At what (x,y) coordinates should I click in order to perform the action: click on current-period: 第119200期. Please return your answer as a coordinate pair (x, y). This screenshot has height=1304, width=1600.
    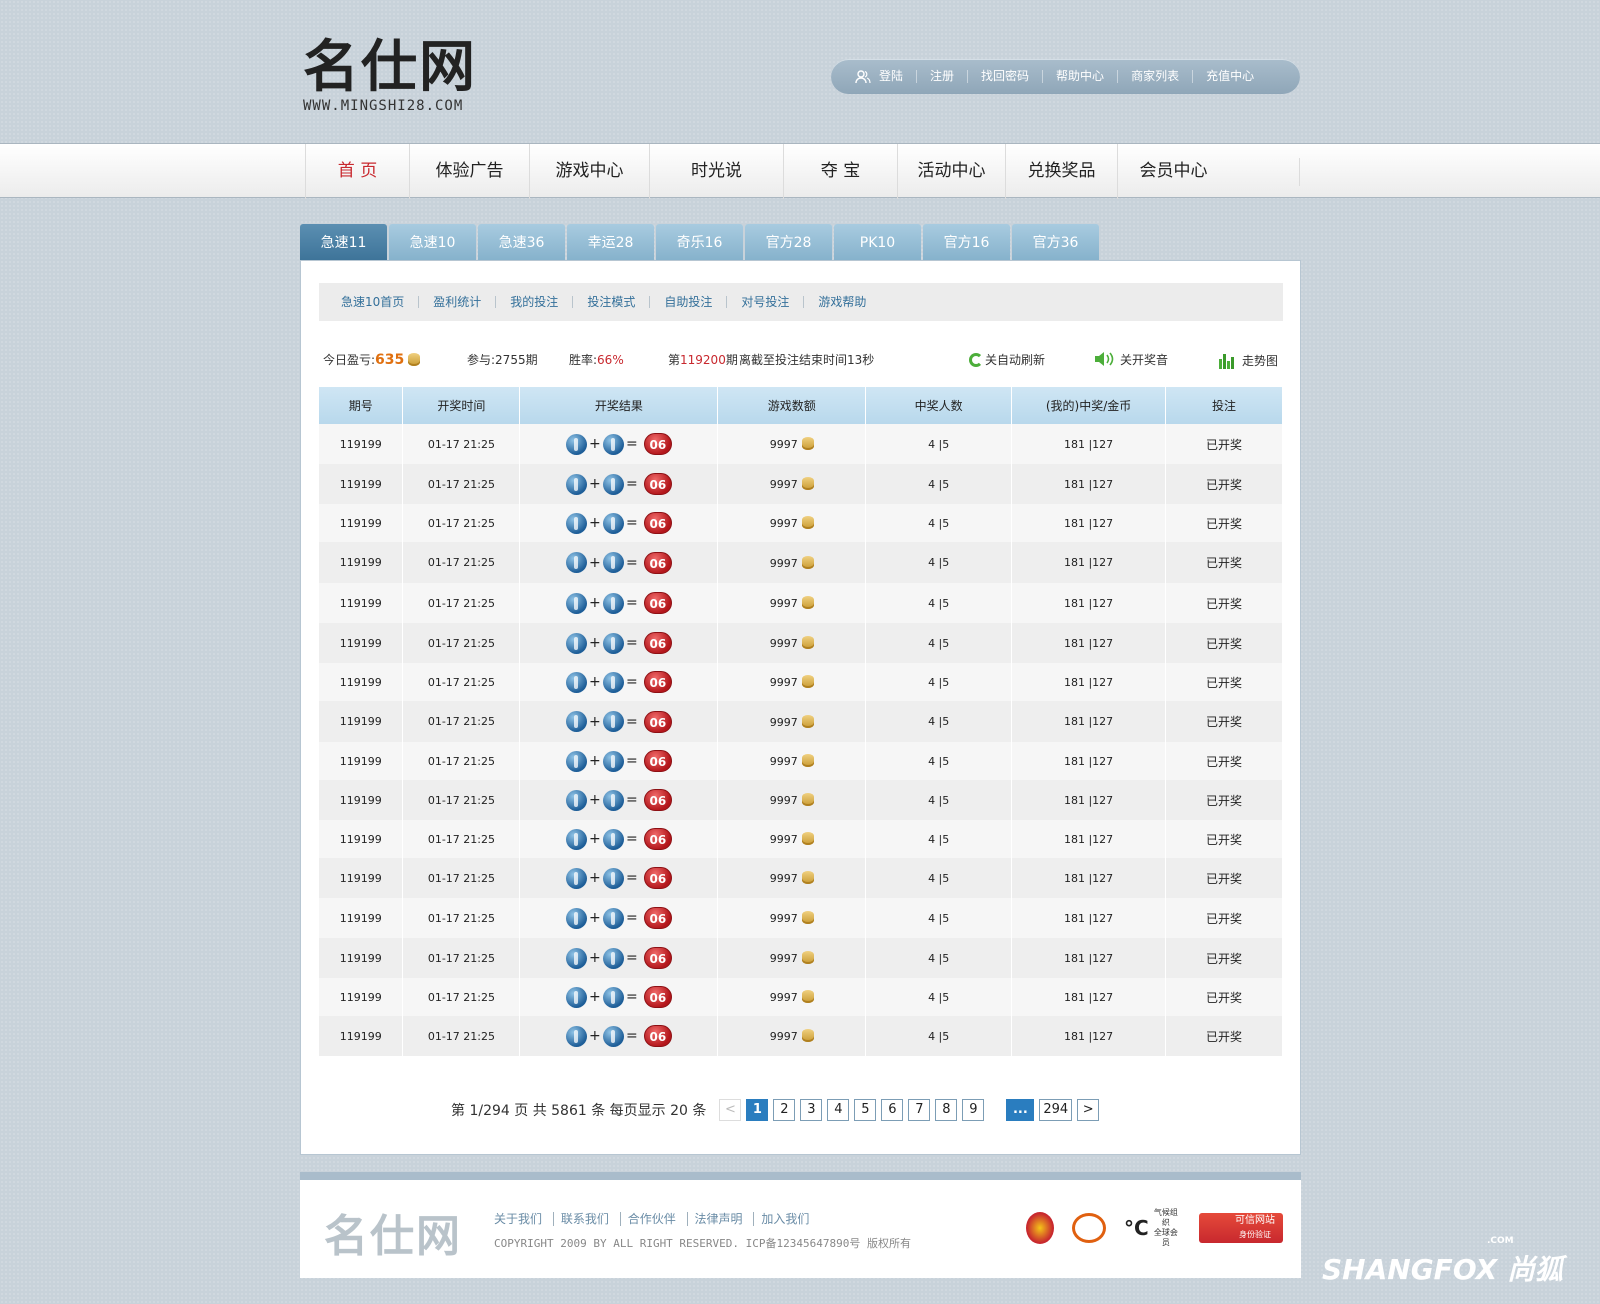
    Looking at the image, I should click on (703, 360).